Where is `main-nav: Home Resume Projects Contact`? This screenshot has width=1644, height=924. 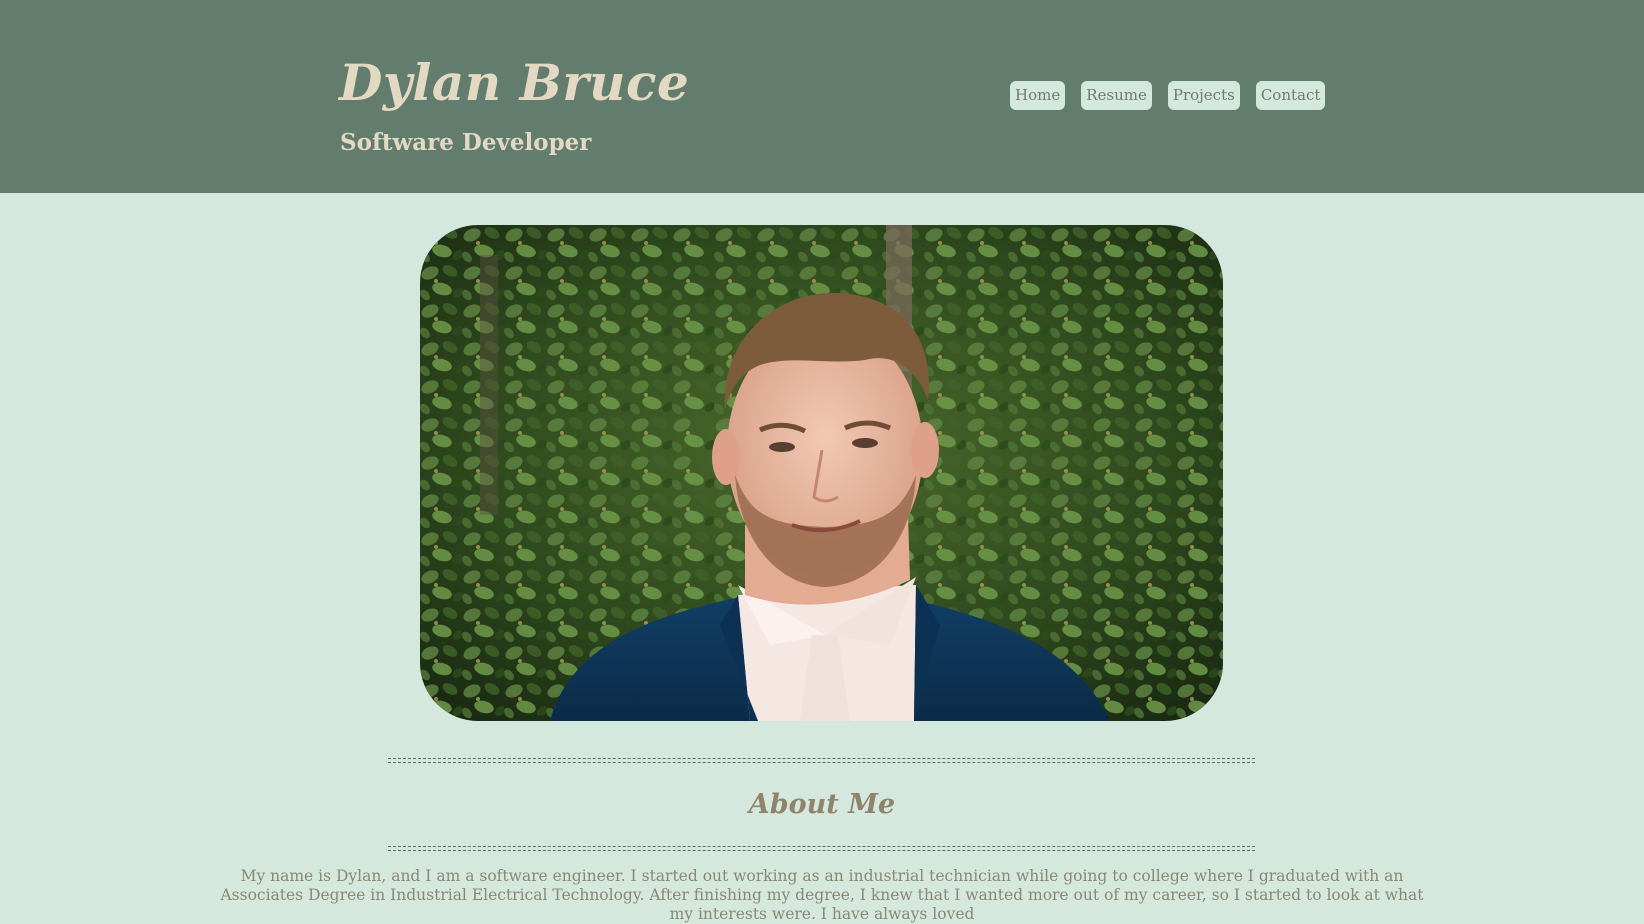
main-nav: Home Resume Projects Contact is located at coordinates (1168, 95).